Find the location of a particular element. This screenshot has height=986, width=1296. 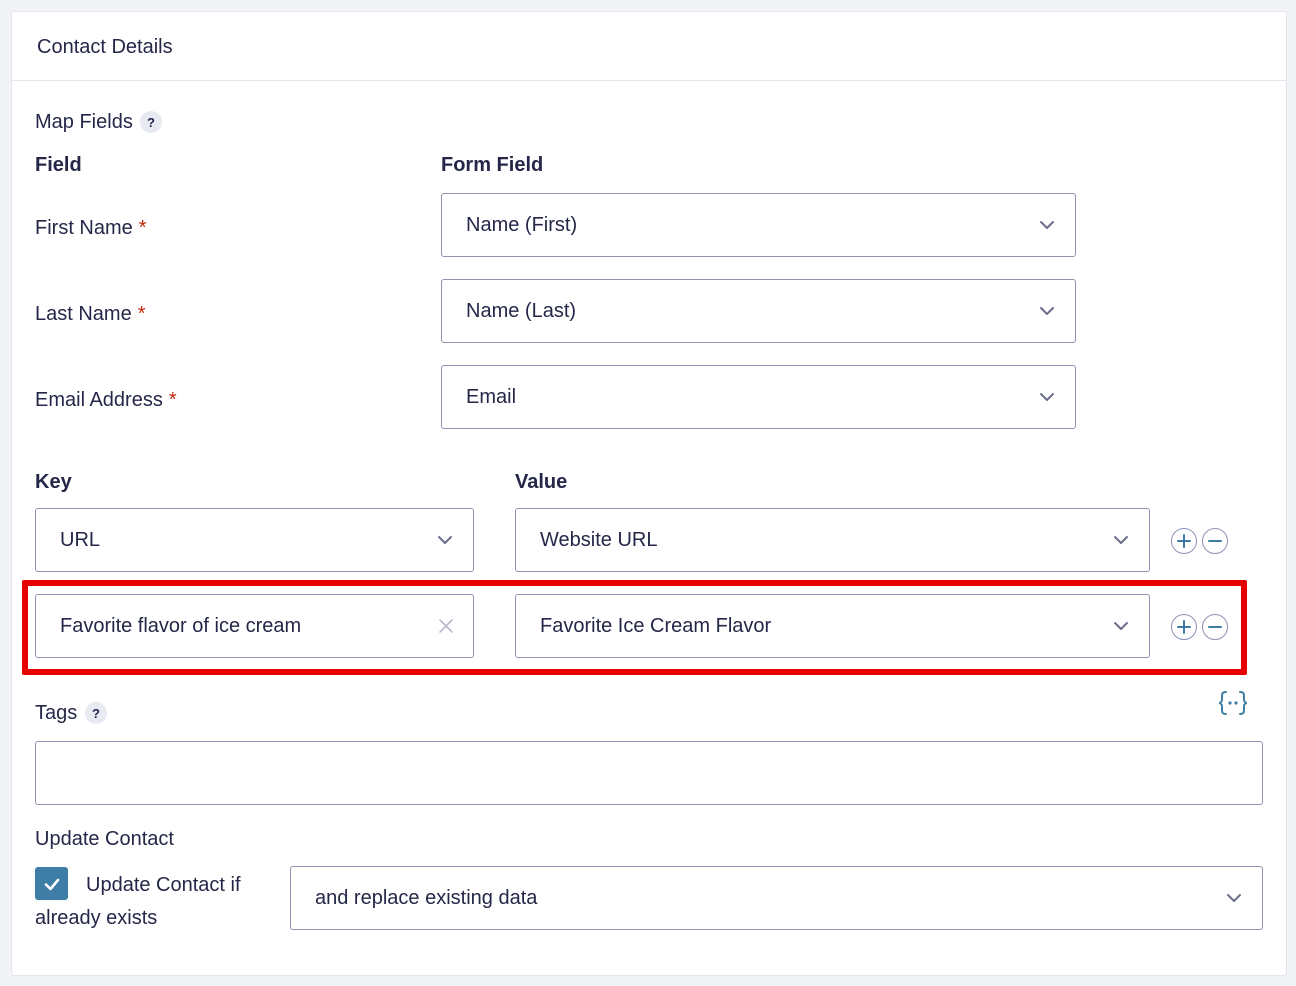

close-icon is located at coordinates (446, 626).